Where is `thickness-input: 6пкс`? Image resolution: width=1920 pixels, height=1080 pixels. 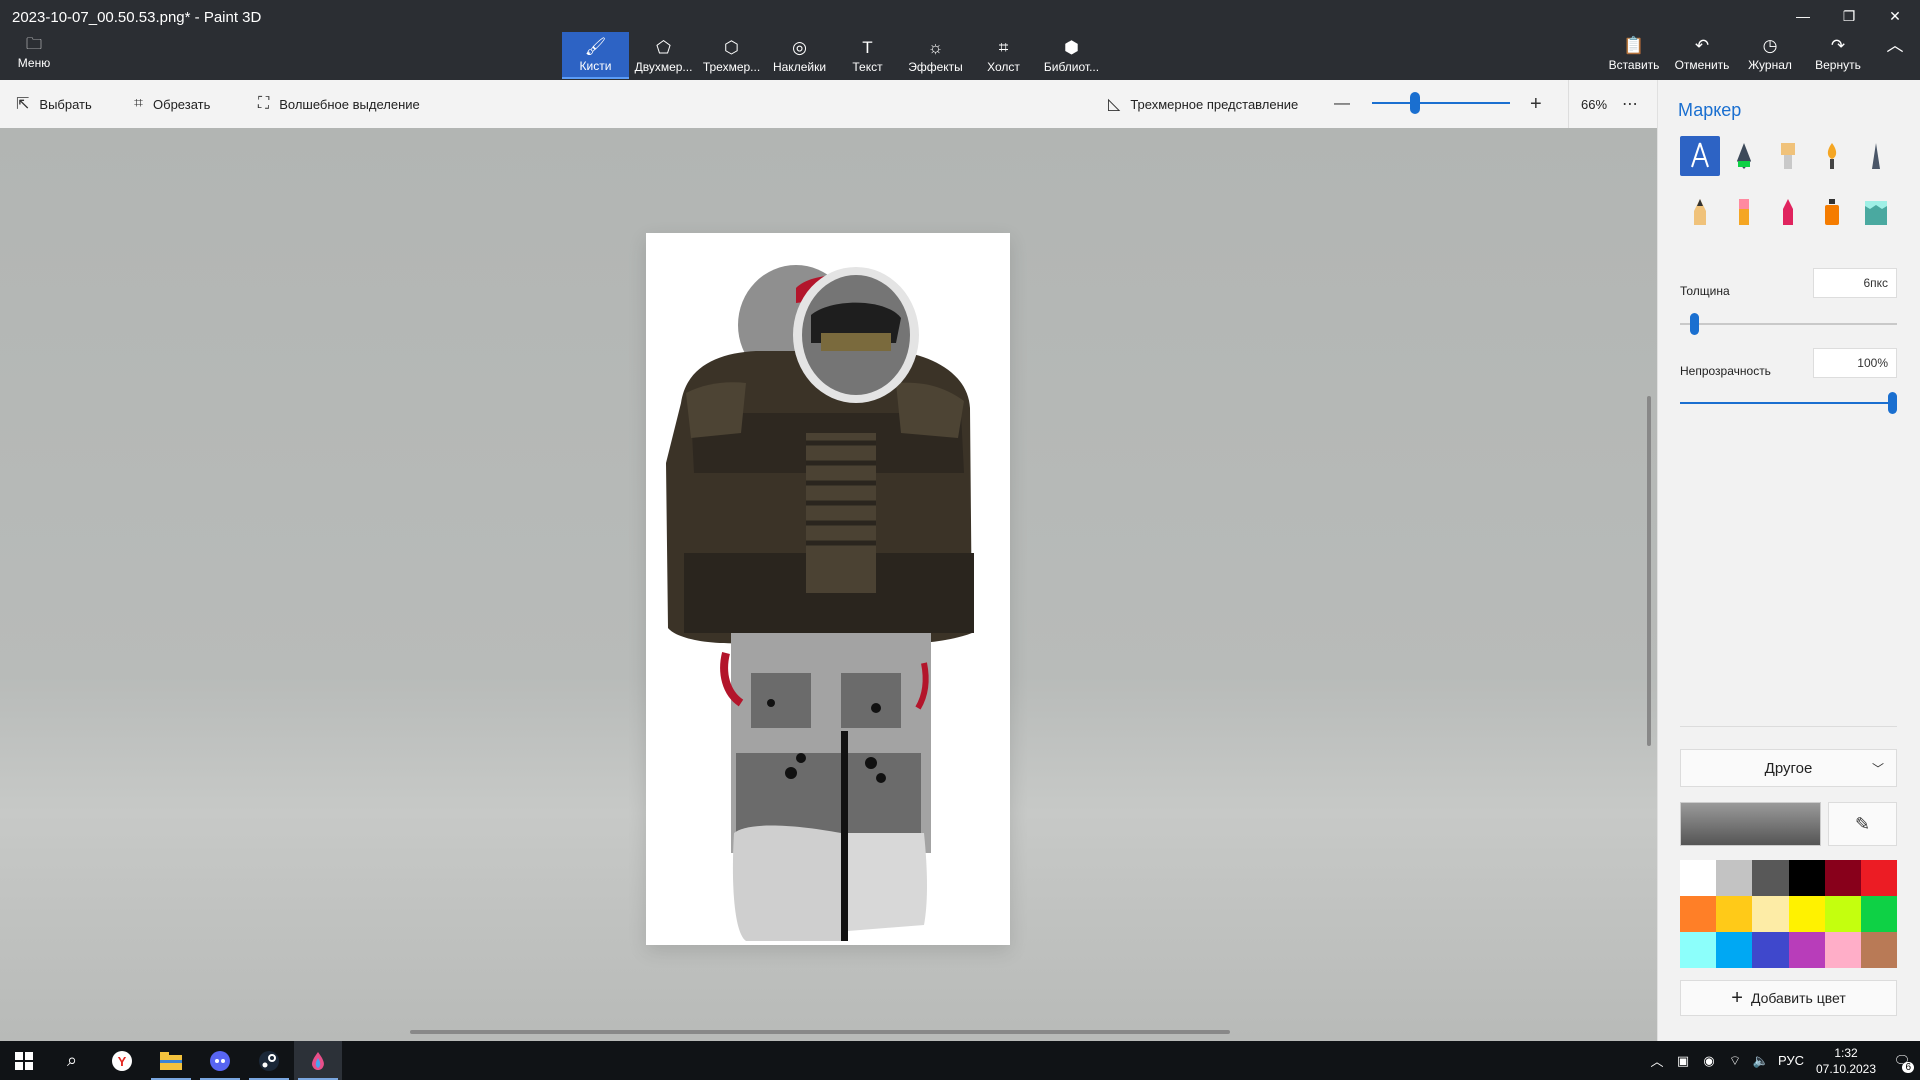
thickness-input: 6пкс is located at coordinates (1855, 283).